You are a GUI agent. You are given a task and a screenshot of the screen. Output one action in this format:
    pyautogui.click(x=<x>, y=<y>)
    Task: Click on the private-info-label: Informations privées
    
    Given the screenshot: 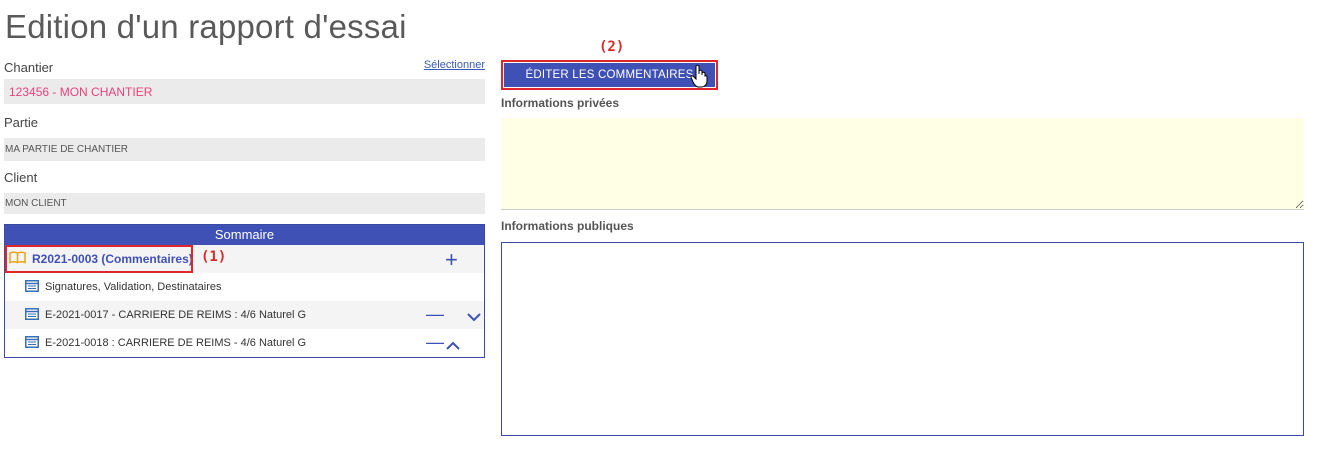 What is the action you would take?
    pyautogui.click(x=560, y=103)
    